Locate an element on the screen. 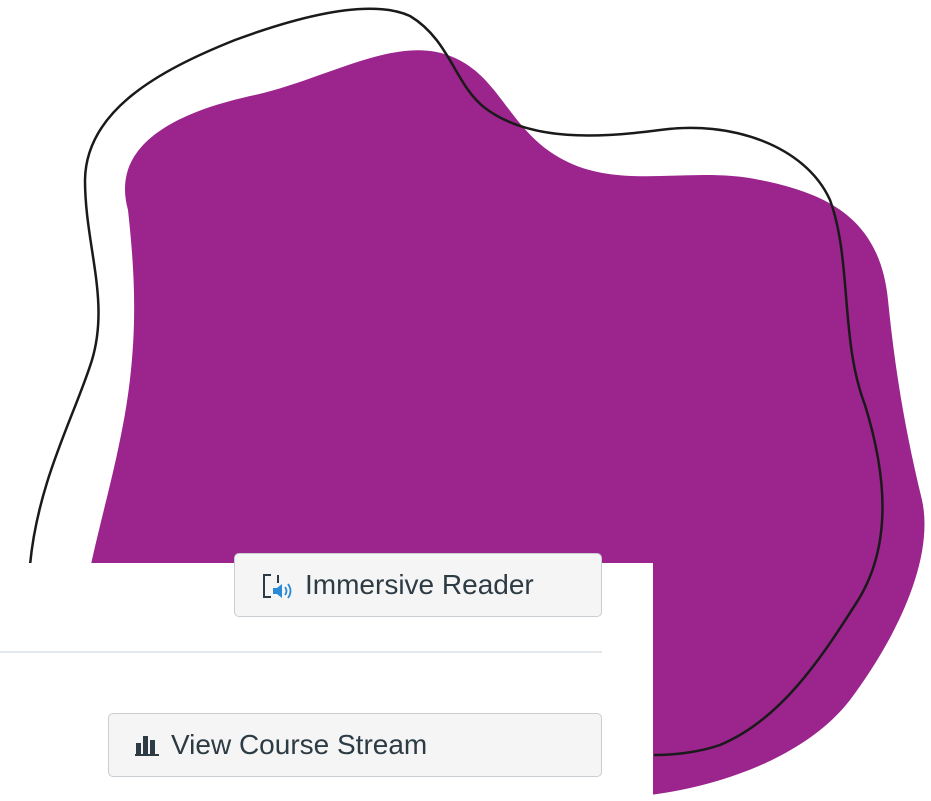 This screenshot has width=931, height=801. immersive-reader-label: Immersive Reader is located at coordinates (419, 584).